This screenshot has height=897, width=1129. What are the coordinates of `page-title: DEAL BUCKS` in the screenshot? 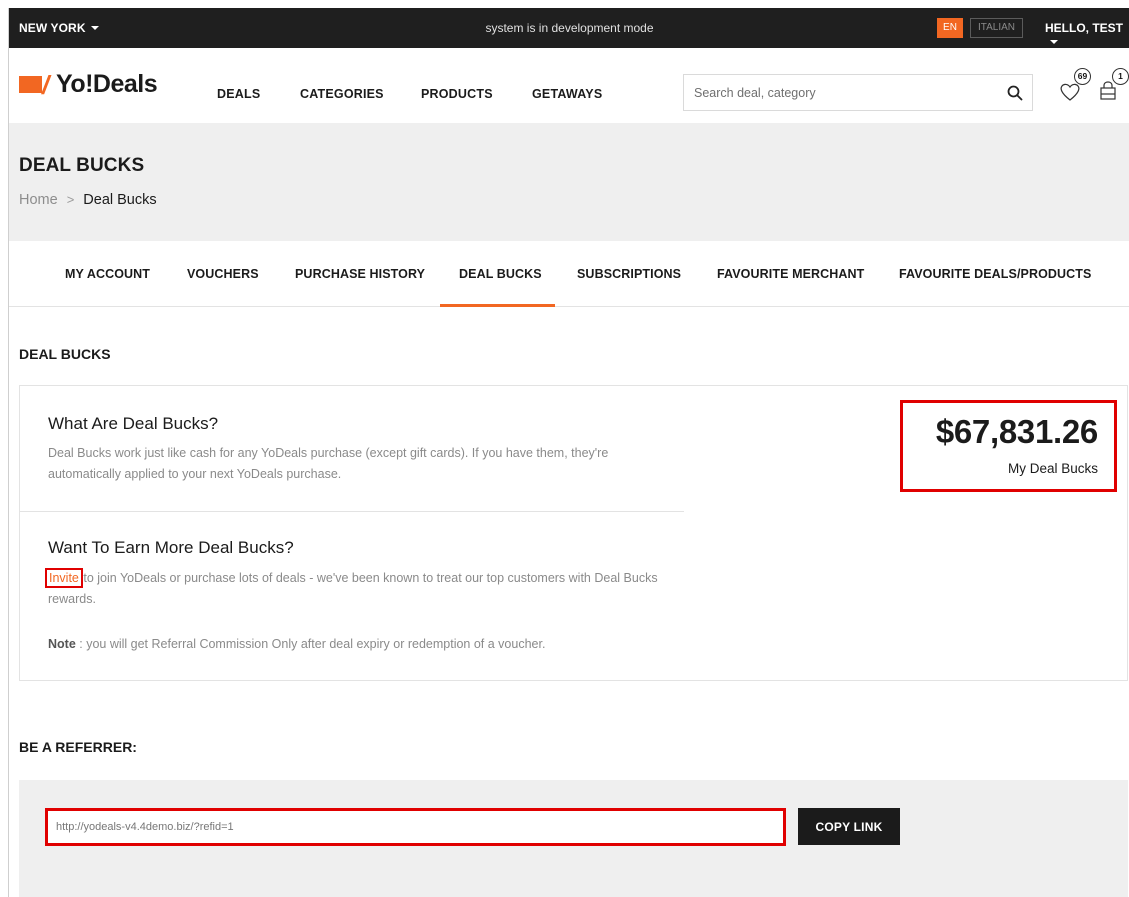 It's located at (82, 165).